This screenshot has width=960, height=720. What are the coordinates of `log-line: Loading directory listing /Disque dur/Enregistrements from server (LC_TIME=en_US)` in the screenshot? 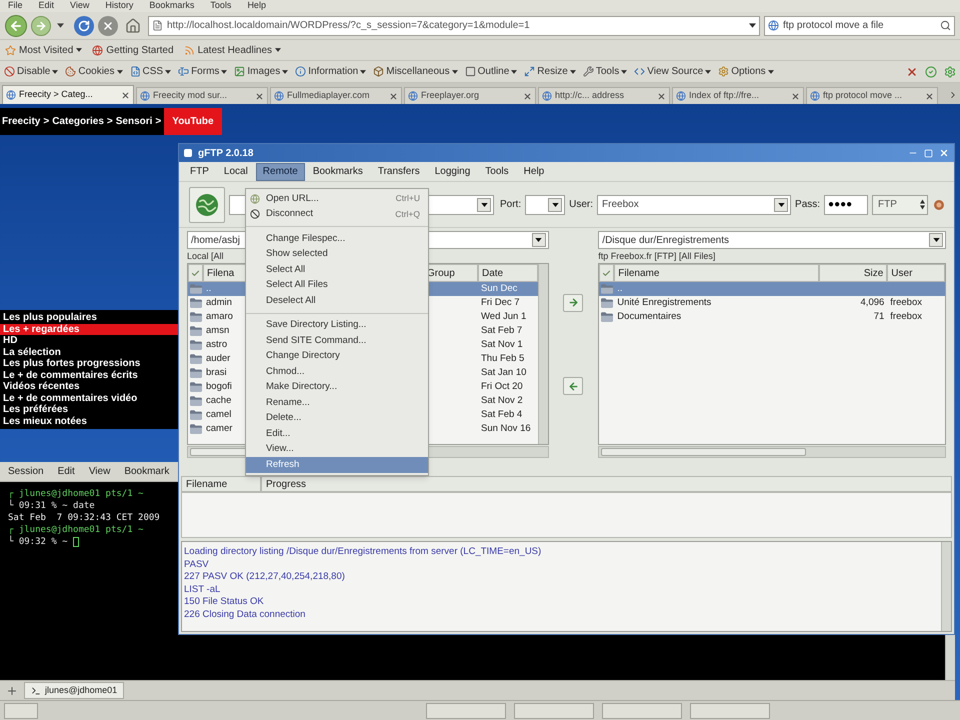 It's located at (363, 552).